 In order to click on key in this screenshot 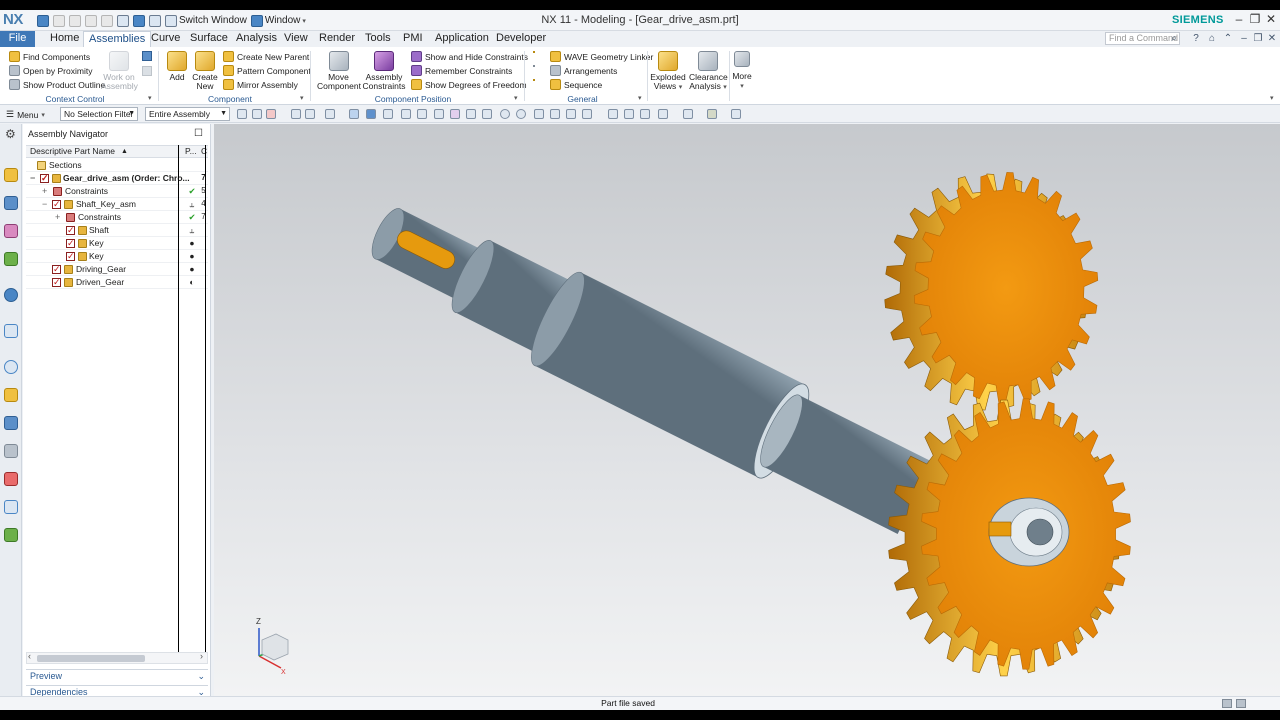, I will do `click(1000, 529)`.